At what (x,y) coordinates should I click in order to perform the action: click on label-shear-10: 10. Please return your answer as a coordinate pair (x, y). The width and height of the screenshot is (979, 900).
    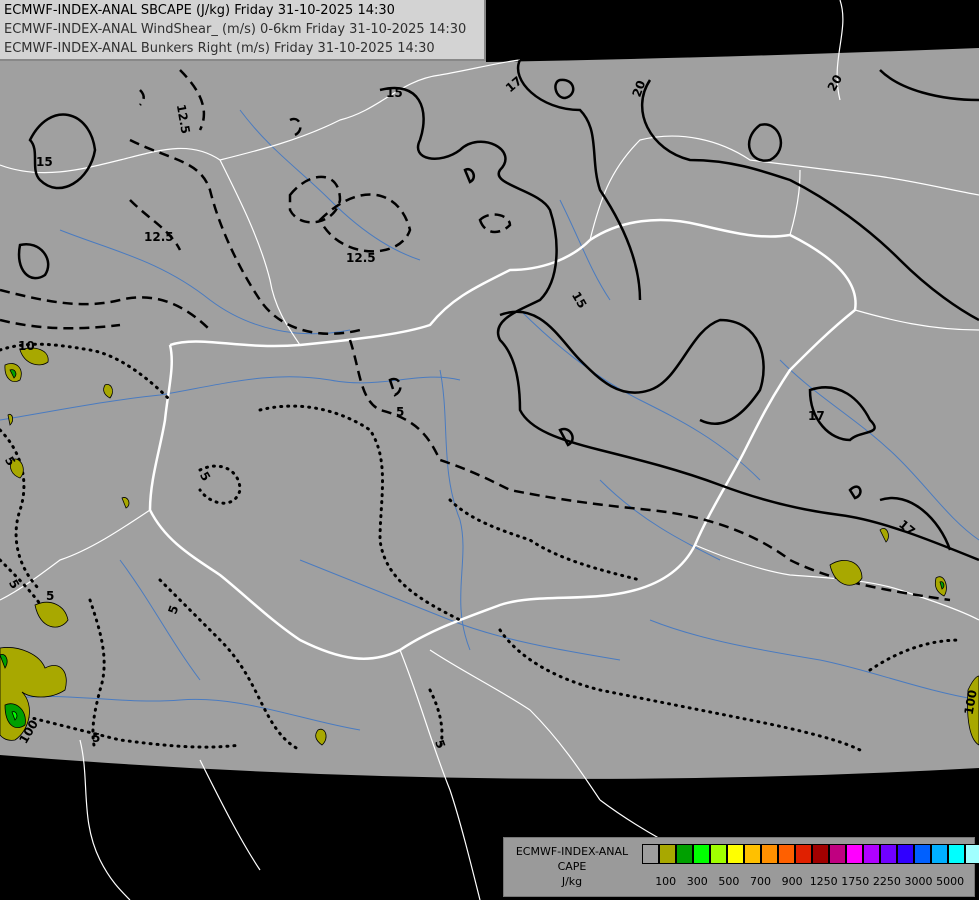
    Looking at the image, I should click on (26, 346).